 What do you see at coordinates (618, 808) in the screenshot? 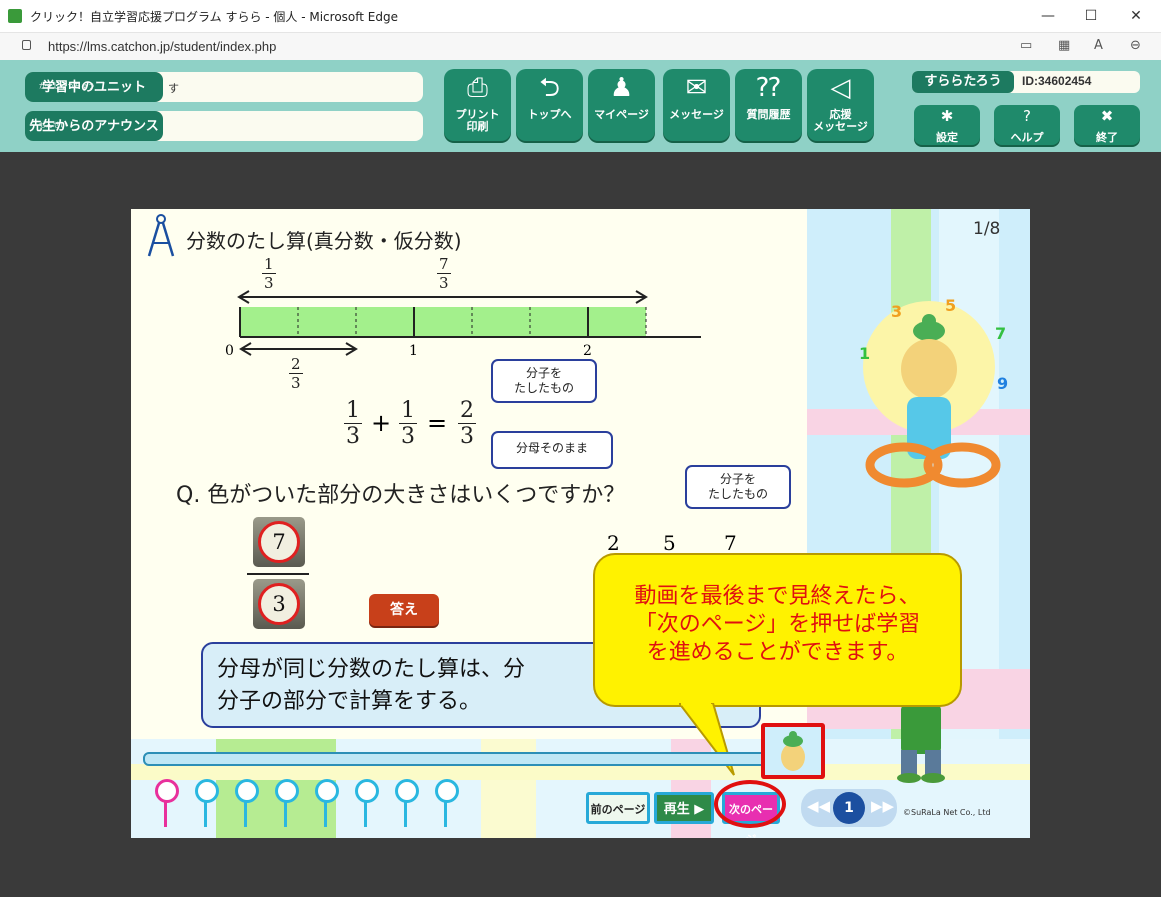
I see `prev-page-button: 前のページ` at bounding box center [618, 808].